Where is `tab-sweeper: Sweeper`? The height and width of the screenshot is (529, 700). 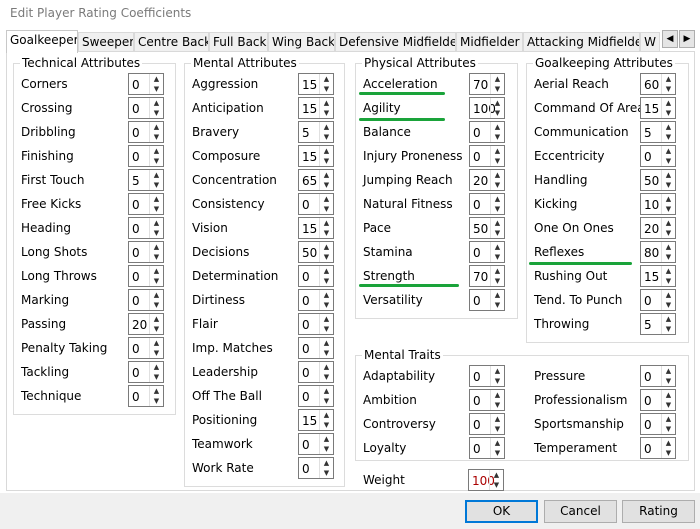 tab-sweeper: Sweeper is located at coordinates (106, 42).